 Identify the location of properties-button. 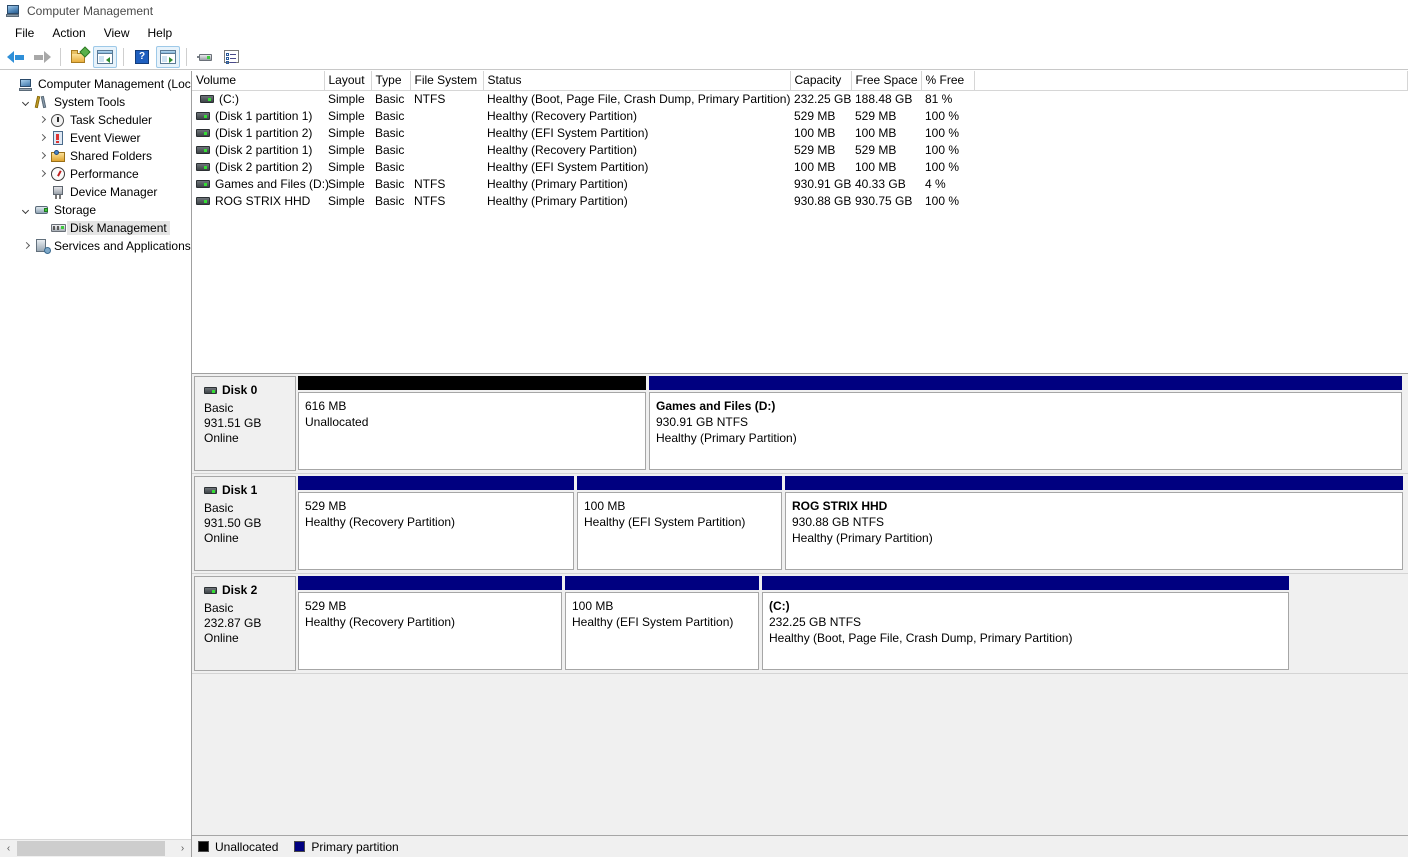
(231, 57).